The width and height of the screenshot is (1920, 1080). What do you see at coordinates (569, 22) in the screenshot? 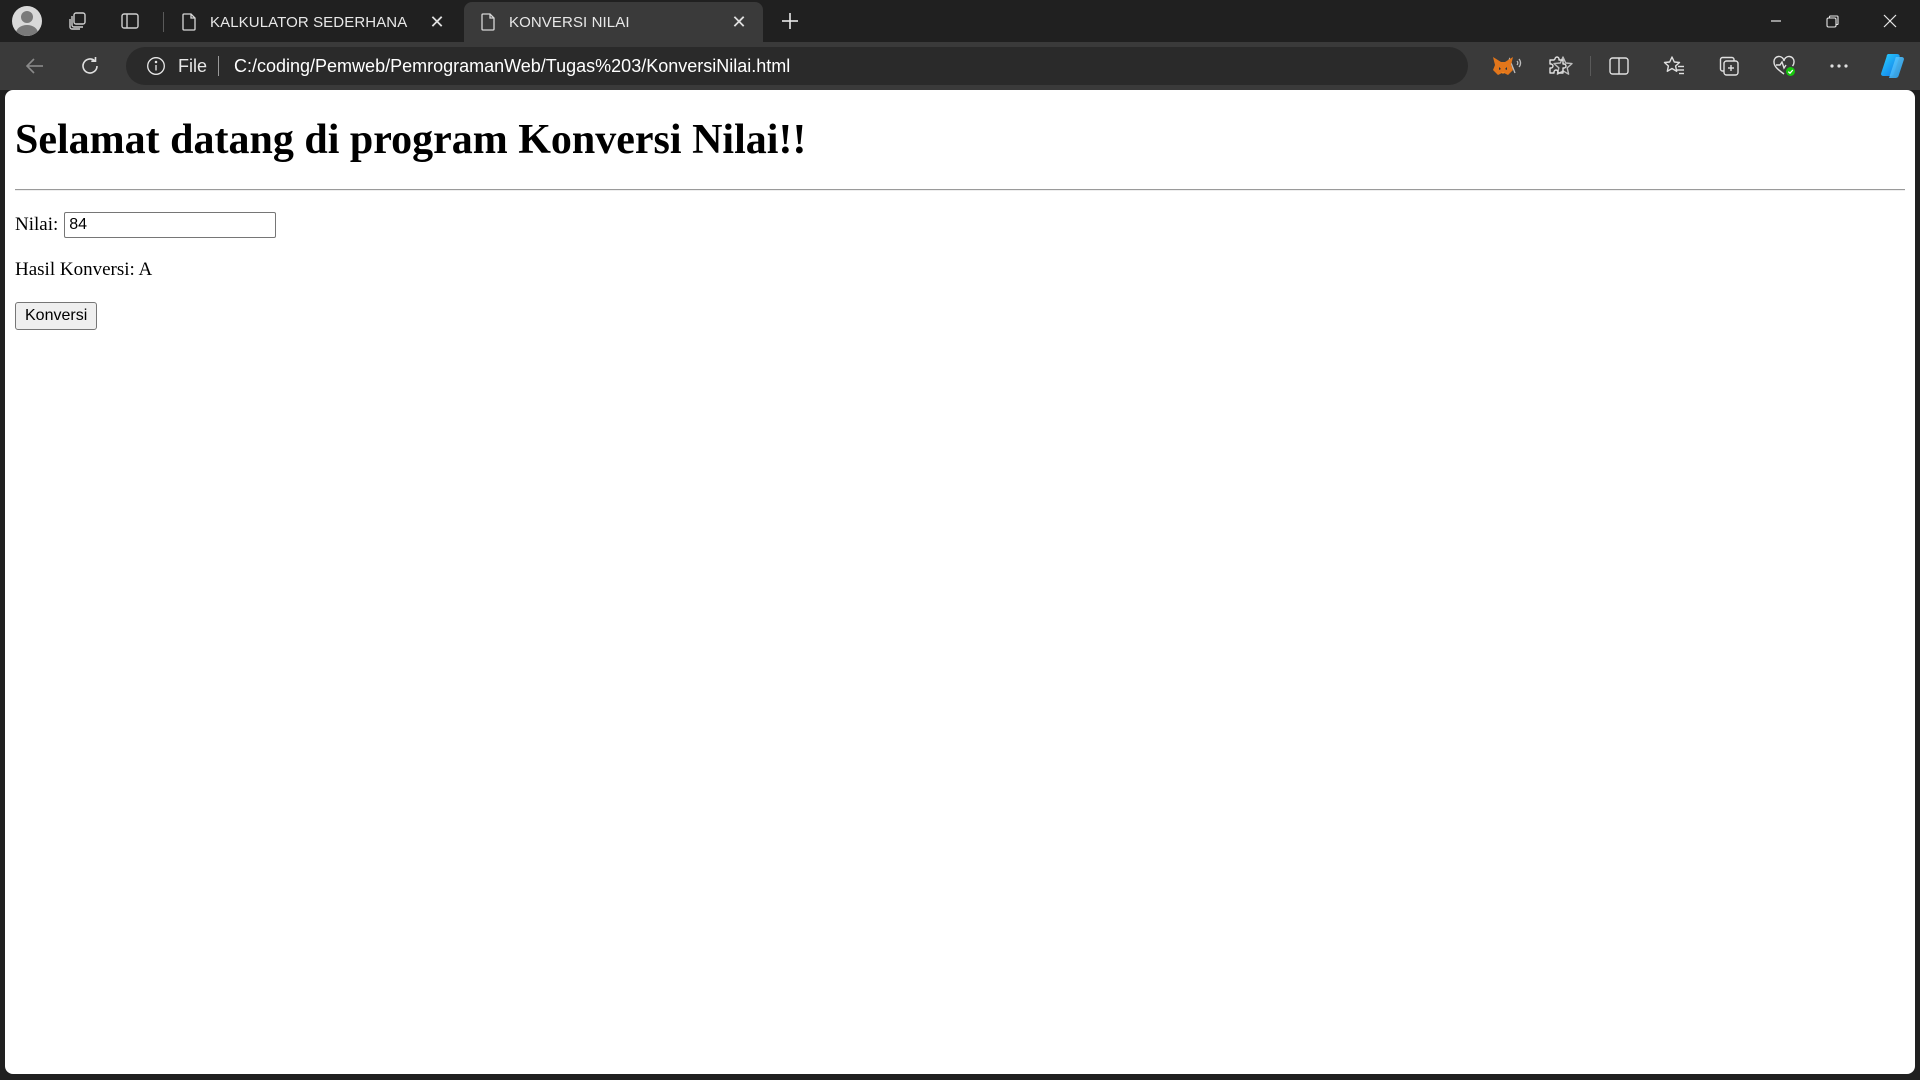
I see `tab-title: KONVERSI NILAI` at bounding box center [569, 22].